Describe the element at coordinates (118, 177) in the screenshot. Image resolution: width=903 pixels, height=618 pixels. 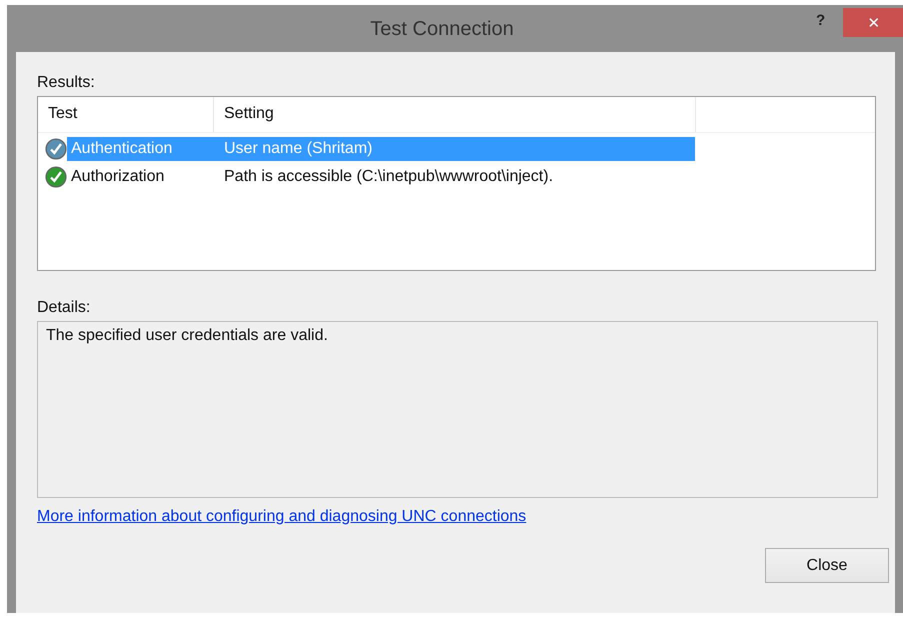
I see `test-cell-text: Authorization` at that location.